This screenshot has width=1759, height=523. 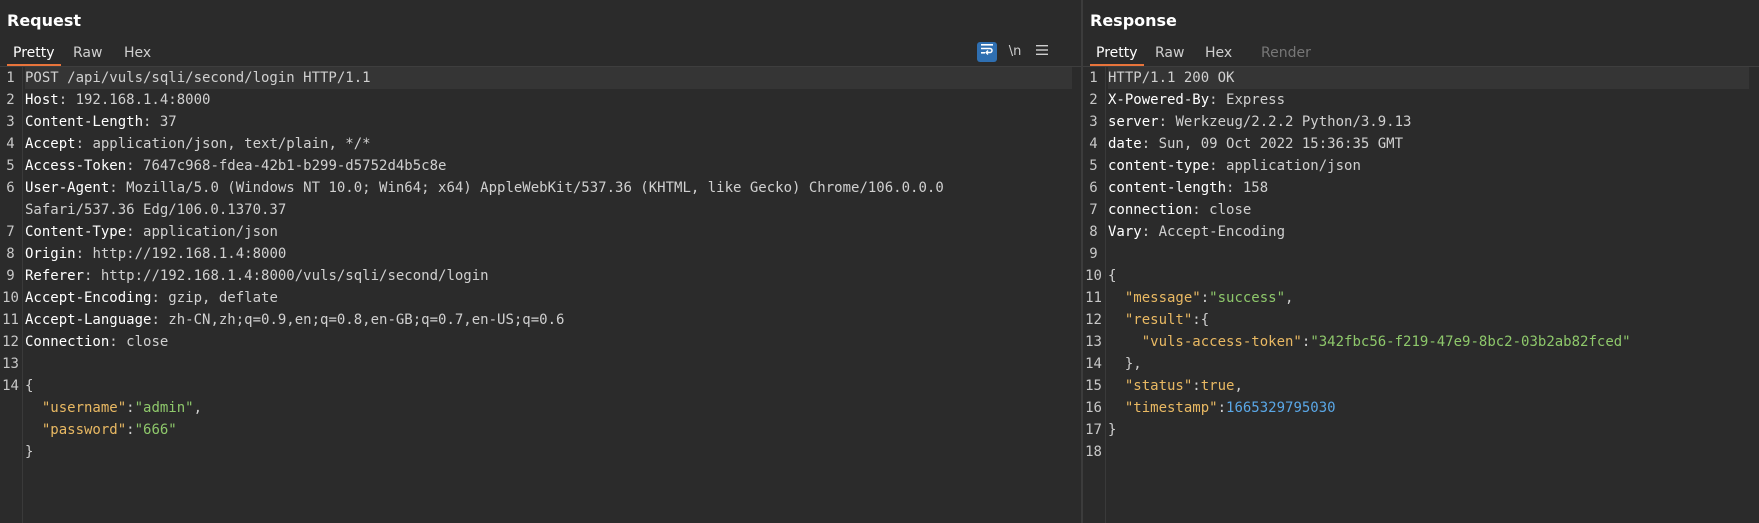 What do you see at coordinates (1428, 166) in the screenshot?
I see `line-text: content-type: application/json` at bounding box center [1428, 166].